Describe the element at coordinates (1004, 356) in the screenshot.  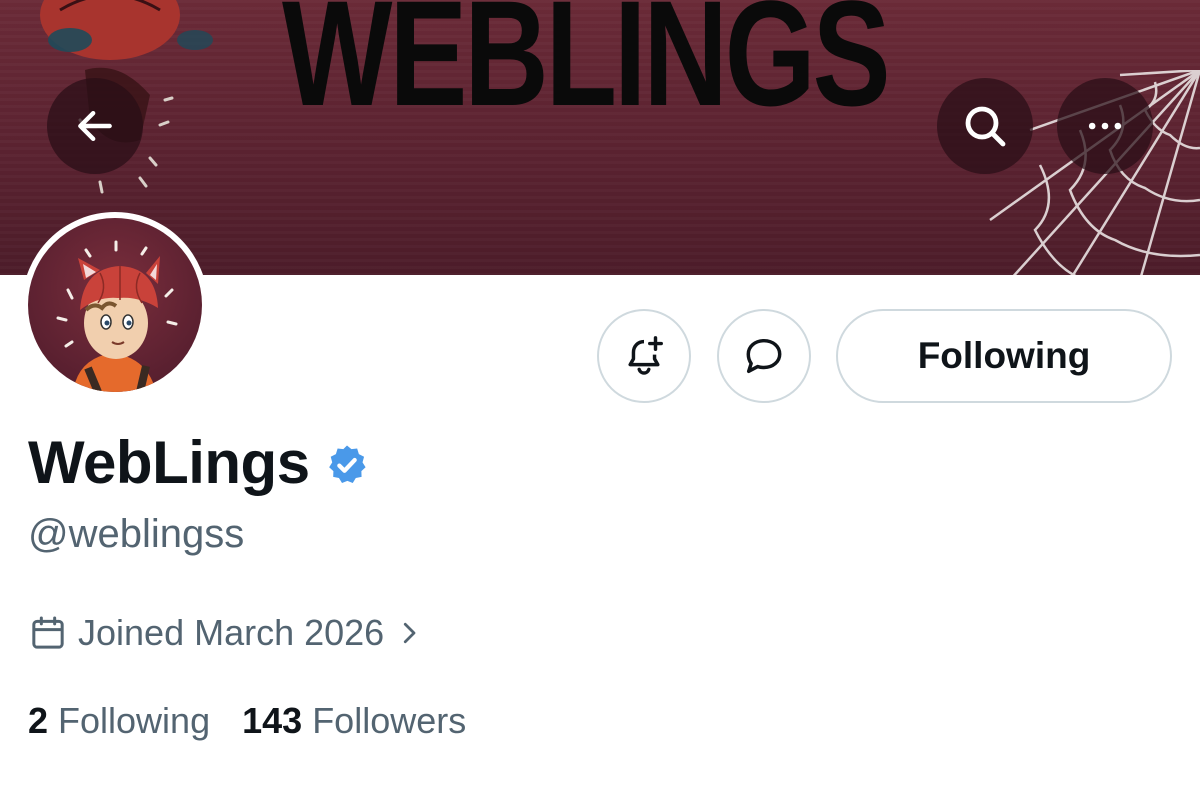
I see `following-button: Following` at that location.